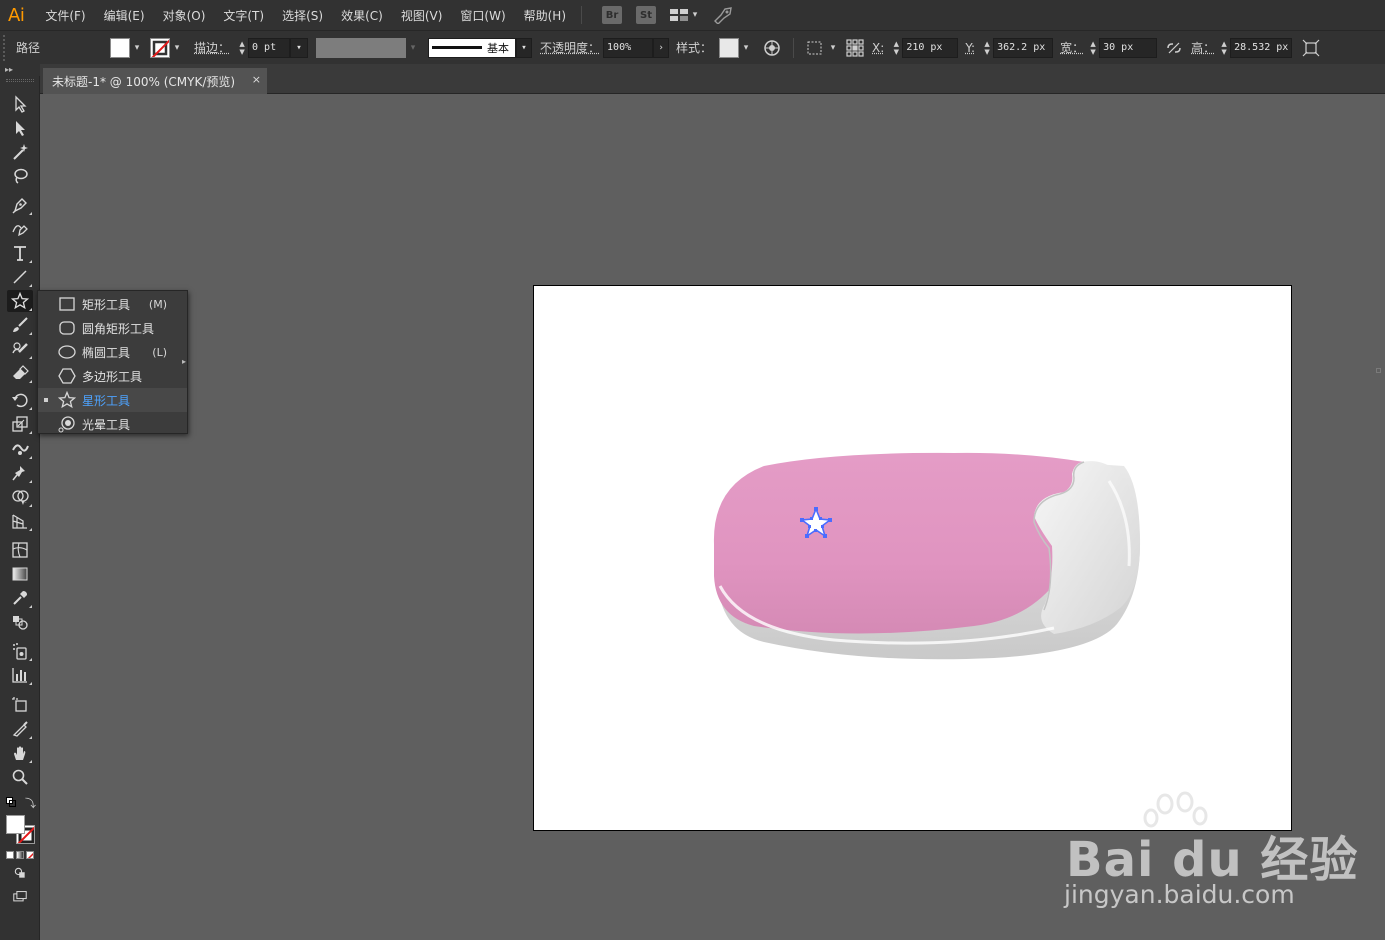  What do you see at coordinates (1023, 47) in the screenshot?
I see `y-position-field: 362.2 px` at bounding box center [1023, 47].